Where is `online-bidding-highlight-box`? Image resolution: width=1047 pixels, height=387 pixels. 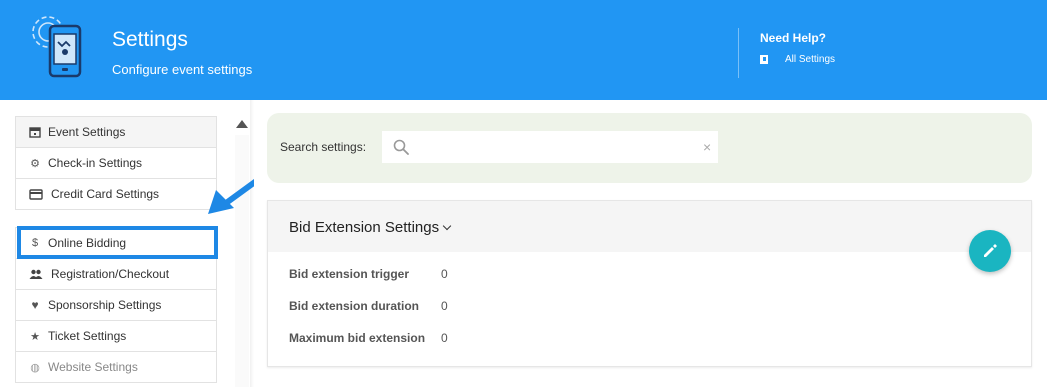
online-bidding-highlight-box is located at coordinates (117, 242).